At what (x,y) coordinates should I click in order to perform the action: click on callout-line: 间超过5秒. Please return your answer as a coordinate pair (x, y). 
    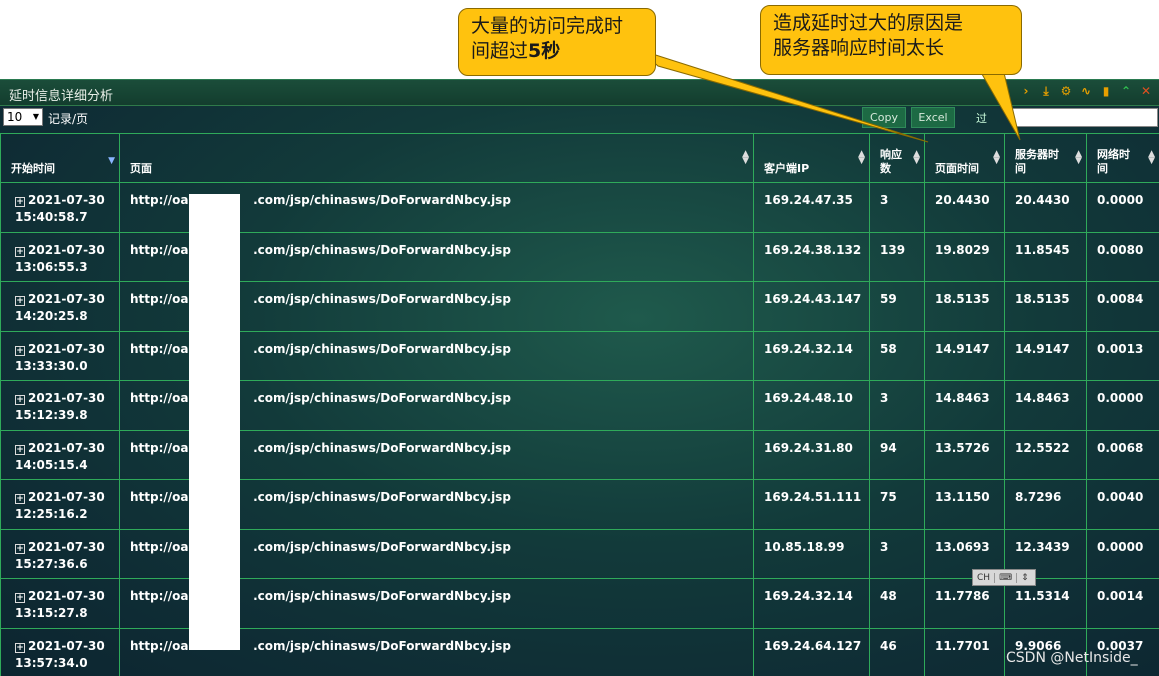
    Looking at the image, I should click on (557, 51).